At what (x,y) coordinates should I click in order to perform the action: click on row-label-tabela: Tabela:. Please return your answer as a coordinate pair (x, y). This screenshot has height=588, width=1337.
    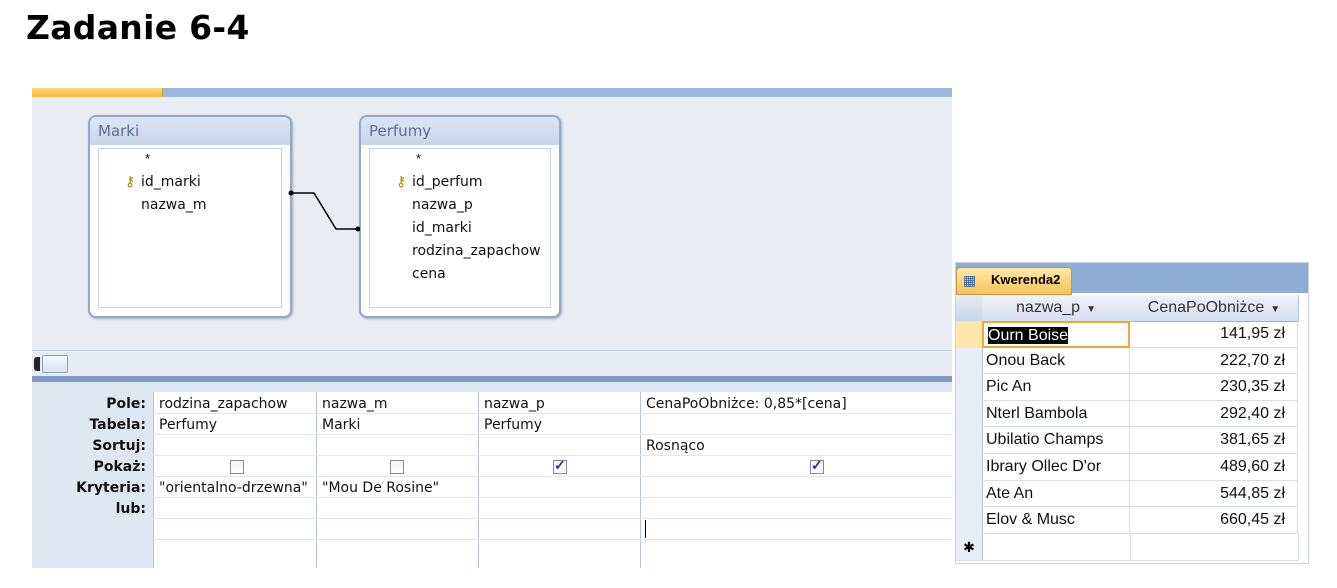
    Looking at the image, I should click on (117, 425).